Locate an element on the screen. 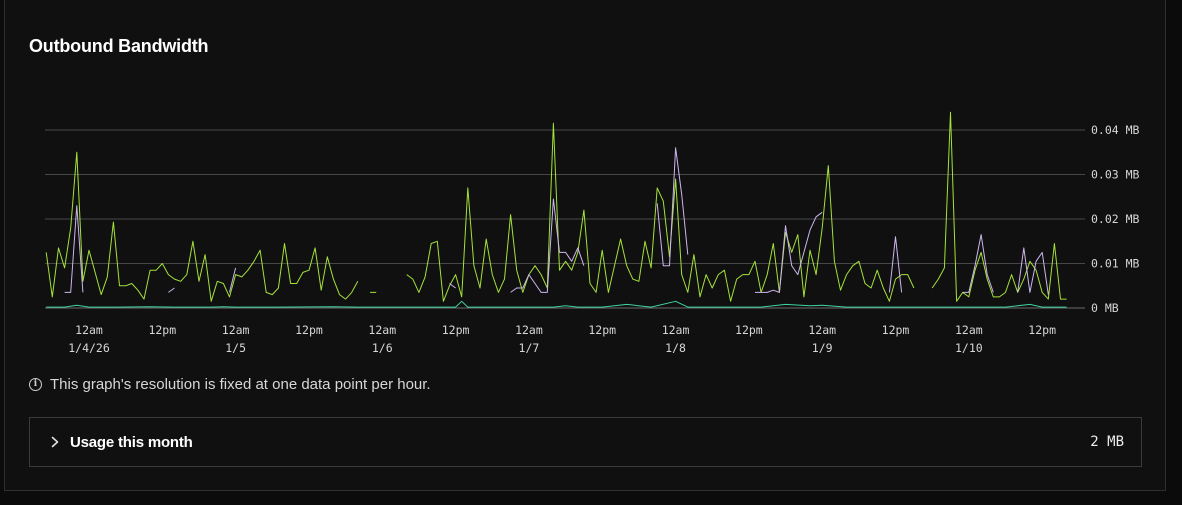 This screenshot has width=1182, height=505. series-line is located at coordinates (556, 304).